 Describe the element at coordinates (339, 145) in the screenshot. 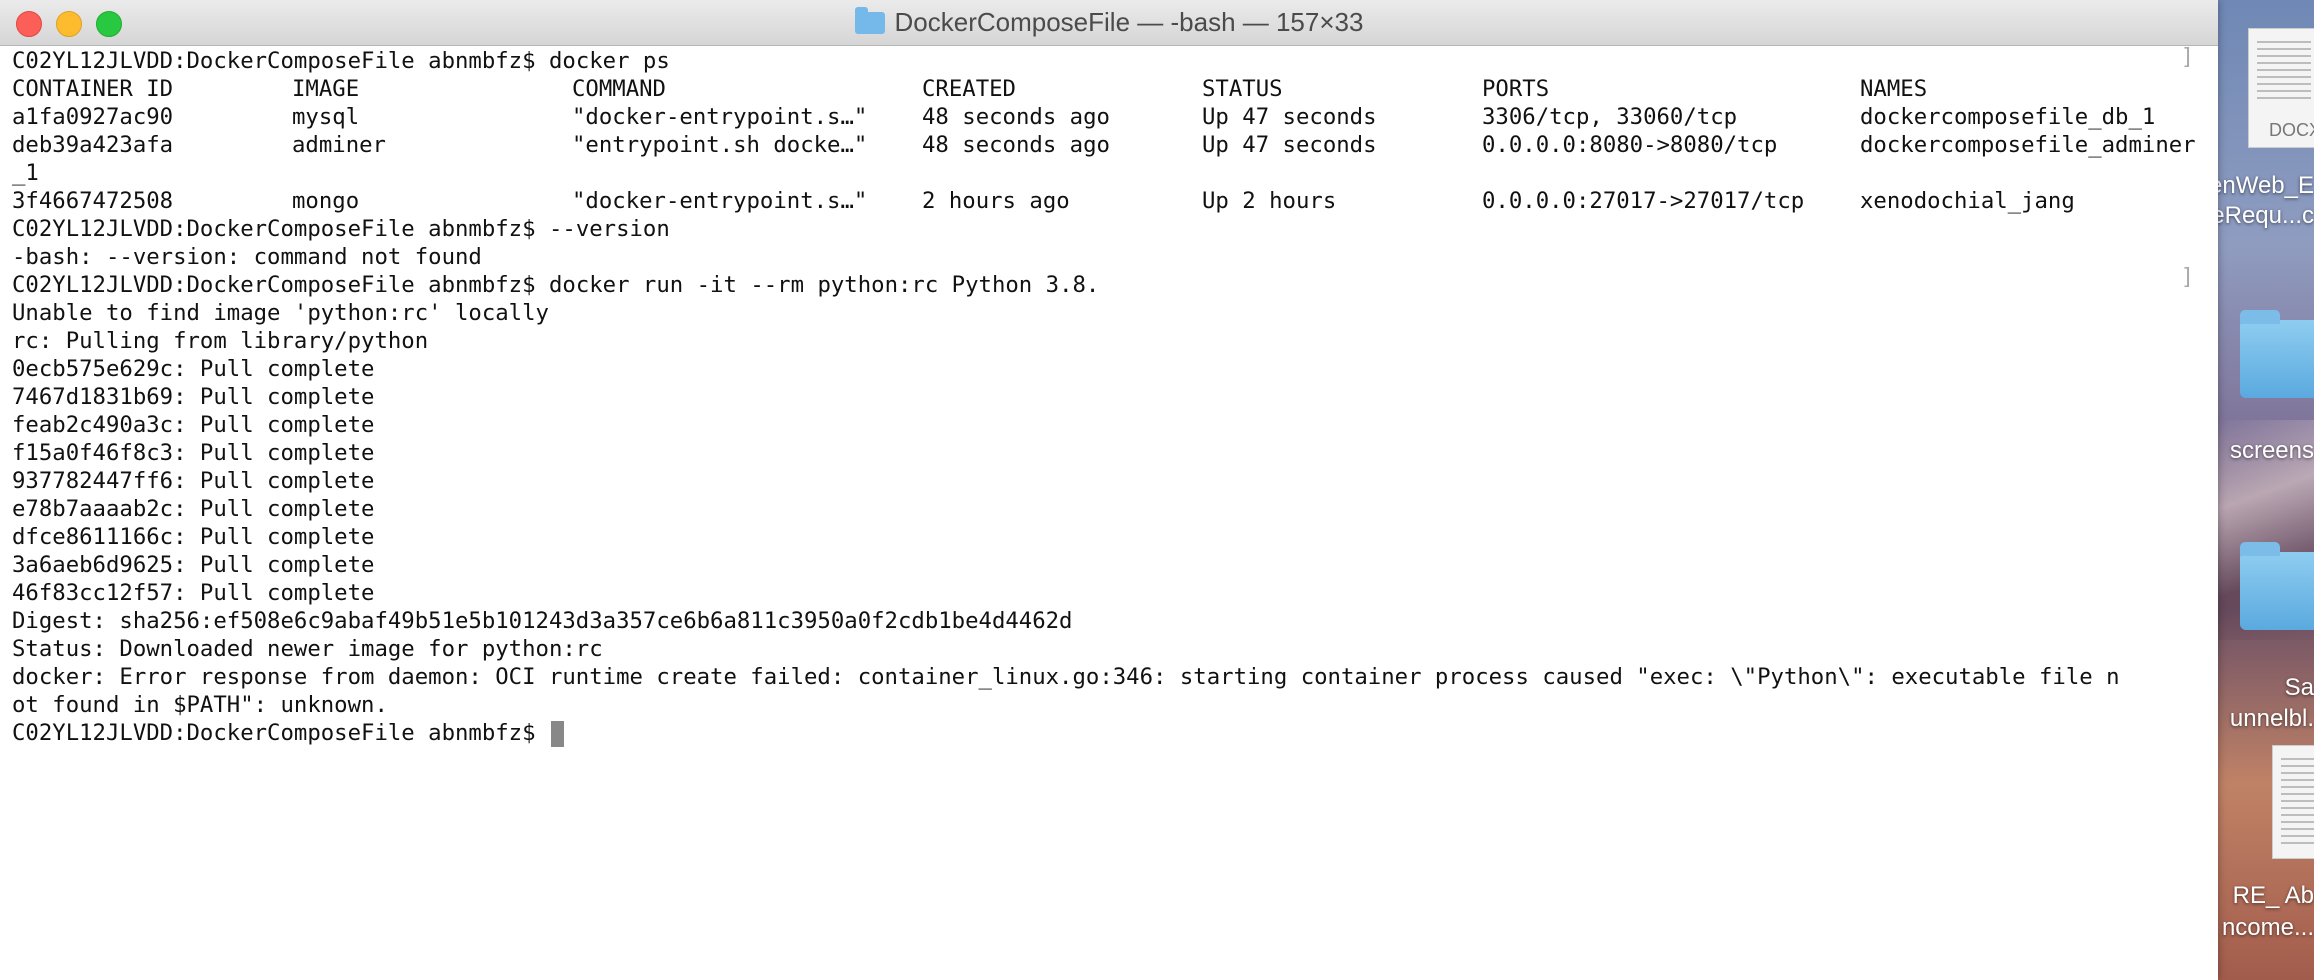

I see `ps-cell: adminer` at that location.